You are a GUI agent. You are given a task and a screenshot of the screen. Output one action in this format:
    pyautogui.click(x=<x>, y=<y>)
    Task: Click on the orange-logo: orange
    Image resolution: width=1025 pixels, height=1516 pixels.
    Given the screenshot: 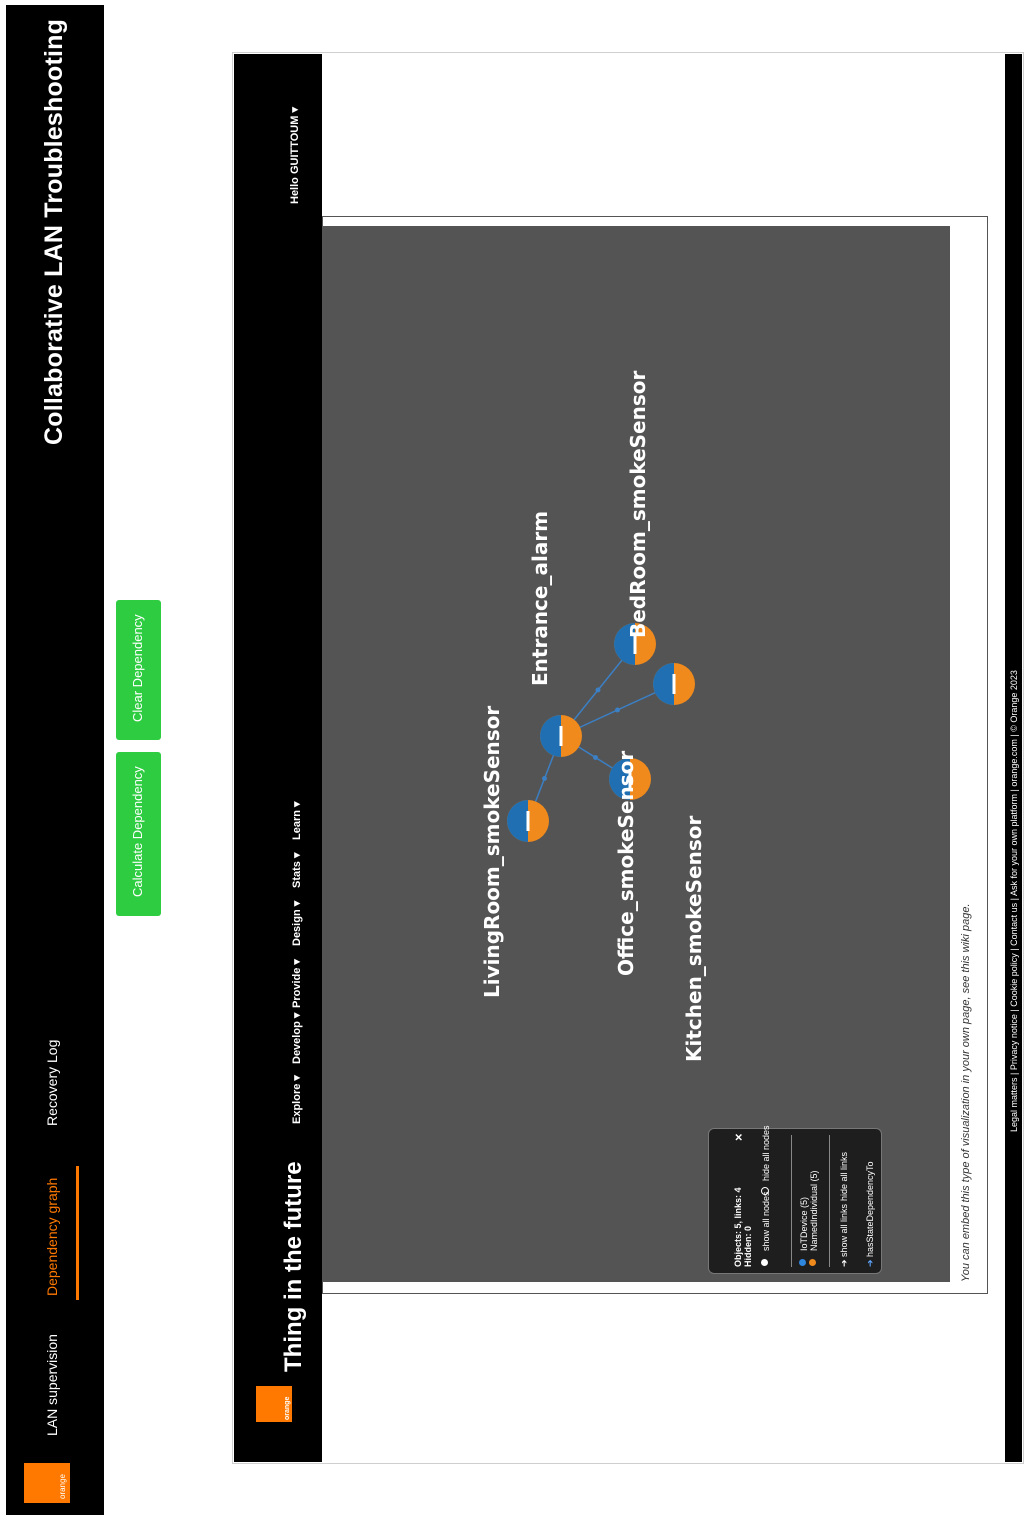 What is the action you would take?
    pyautogui.click(x=47, y=1483)
    